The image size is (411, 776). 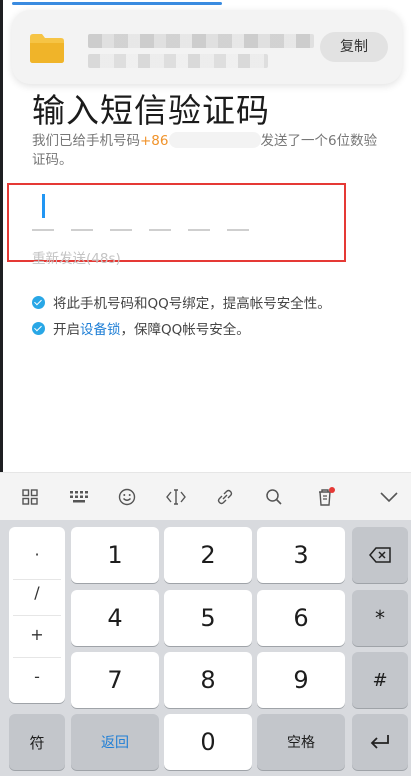 What do you see at coordinates (389, 497) in the screenshot?
I see `collapse-keyboard-icon` at bounding box center [389, 497].